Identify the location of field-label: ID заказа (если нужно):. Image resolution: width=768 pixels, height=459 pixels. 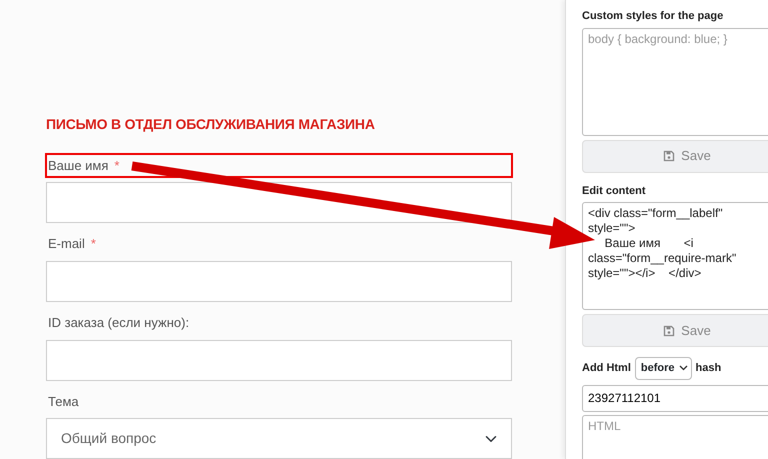
(118, 323).